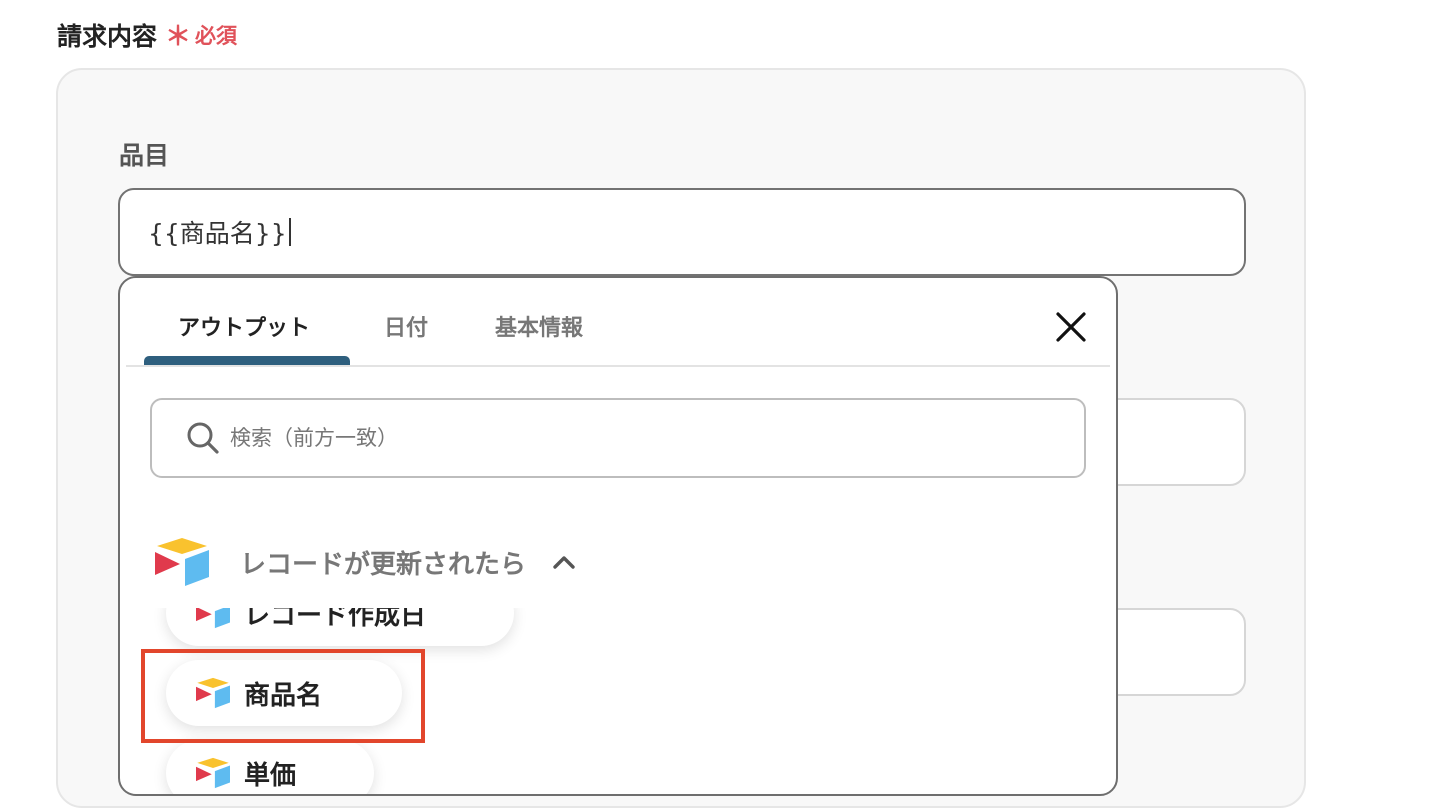 The image size is (1430, 808). I want to click on list-item: 単価, so click(270, 767).